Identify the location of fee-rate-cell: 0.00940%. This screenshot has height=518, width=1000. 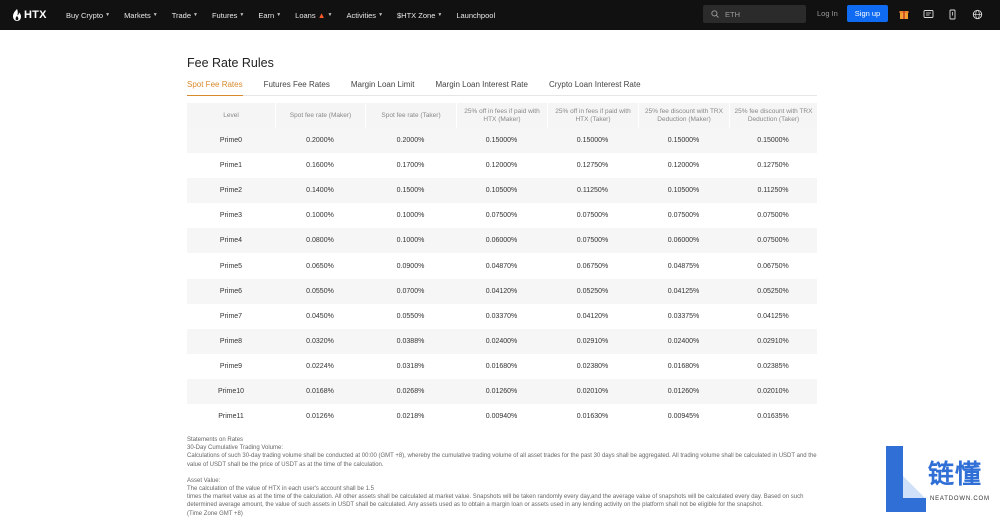
(501, 417).